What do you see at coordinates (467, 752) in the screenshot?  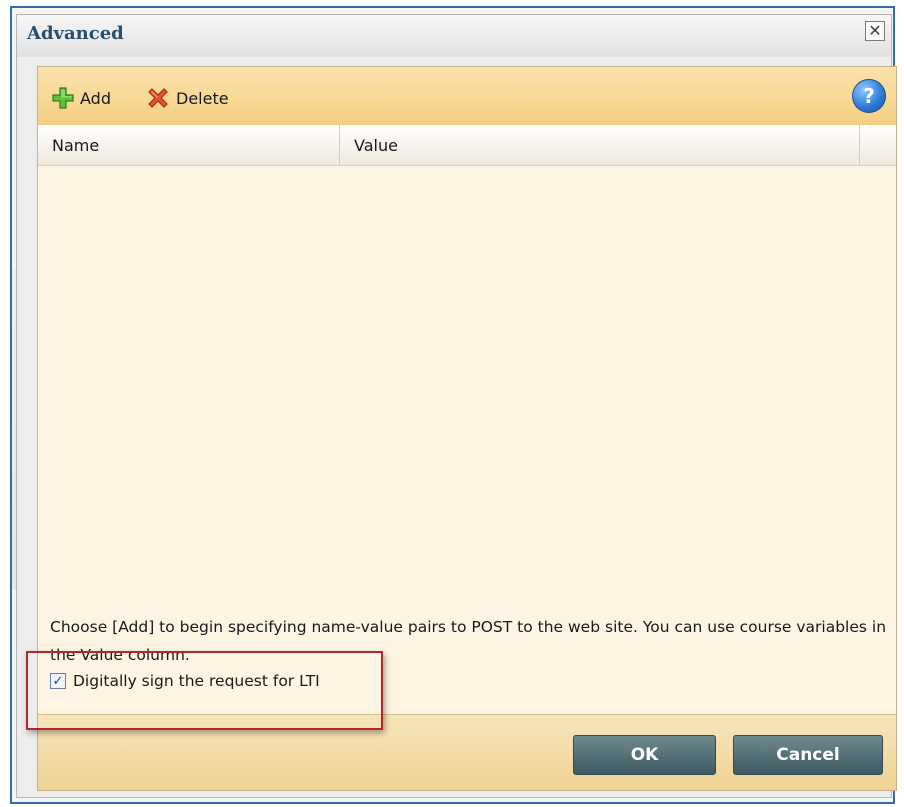 I see `dialog-footer: OK Cancel` at bounding box center [467, 752].